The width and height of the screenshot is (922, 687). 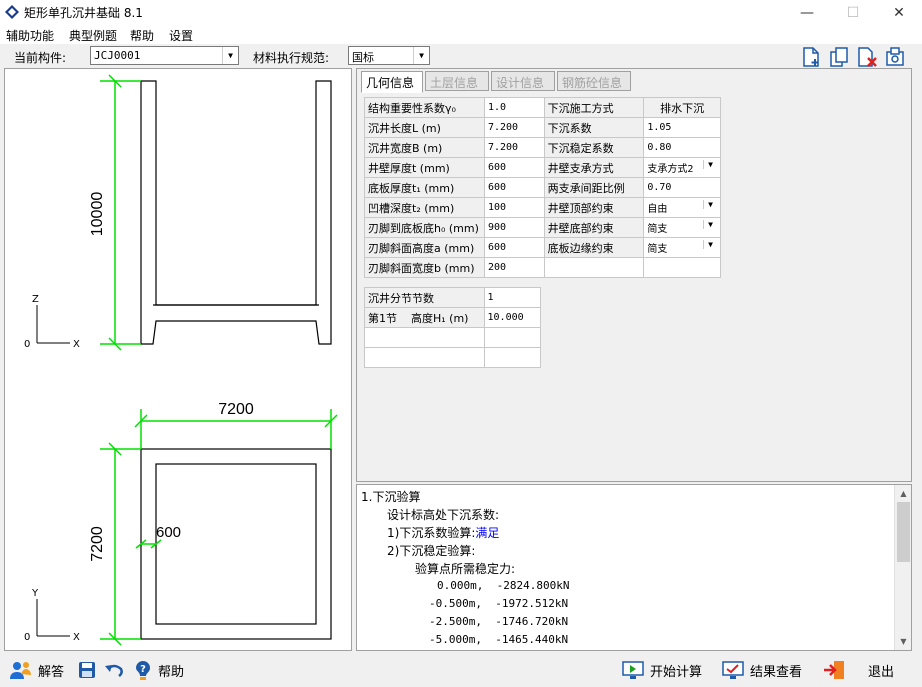 What do you see at coordinates (682, 147) in the screenshot?
I see `param-value: 0.80` at bounding box center [682, 147].